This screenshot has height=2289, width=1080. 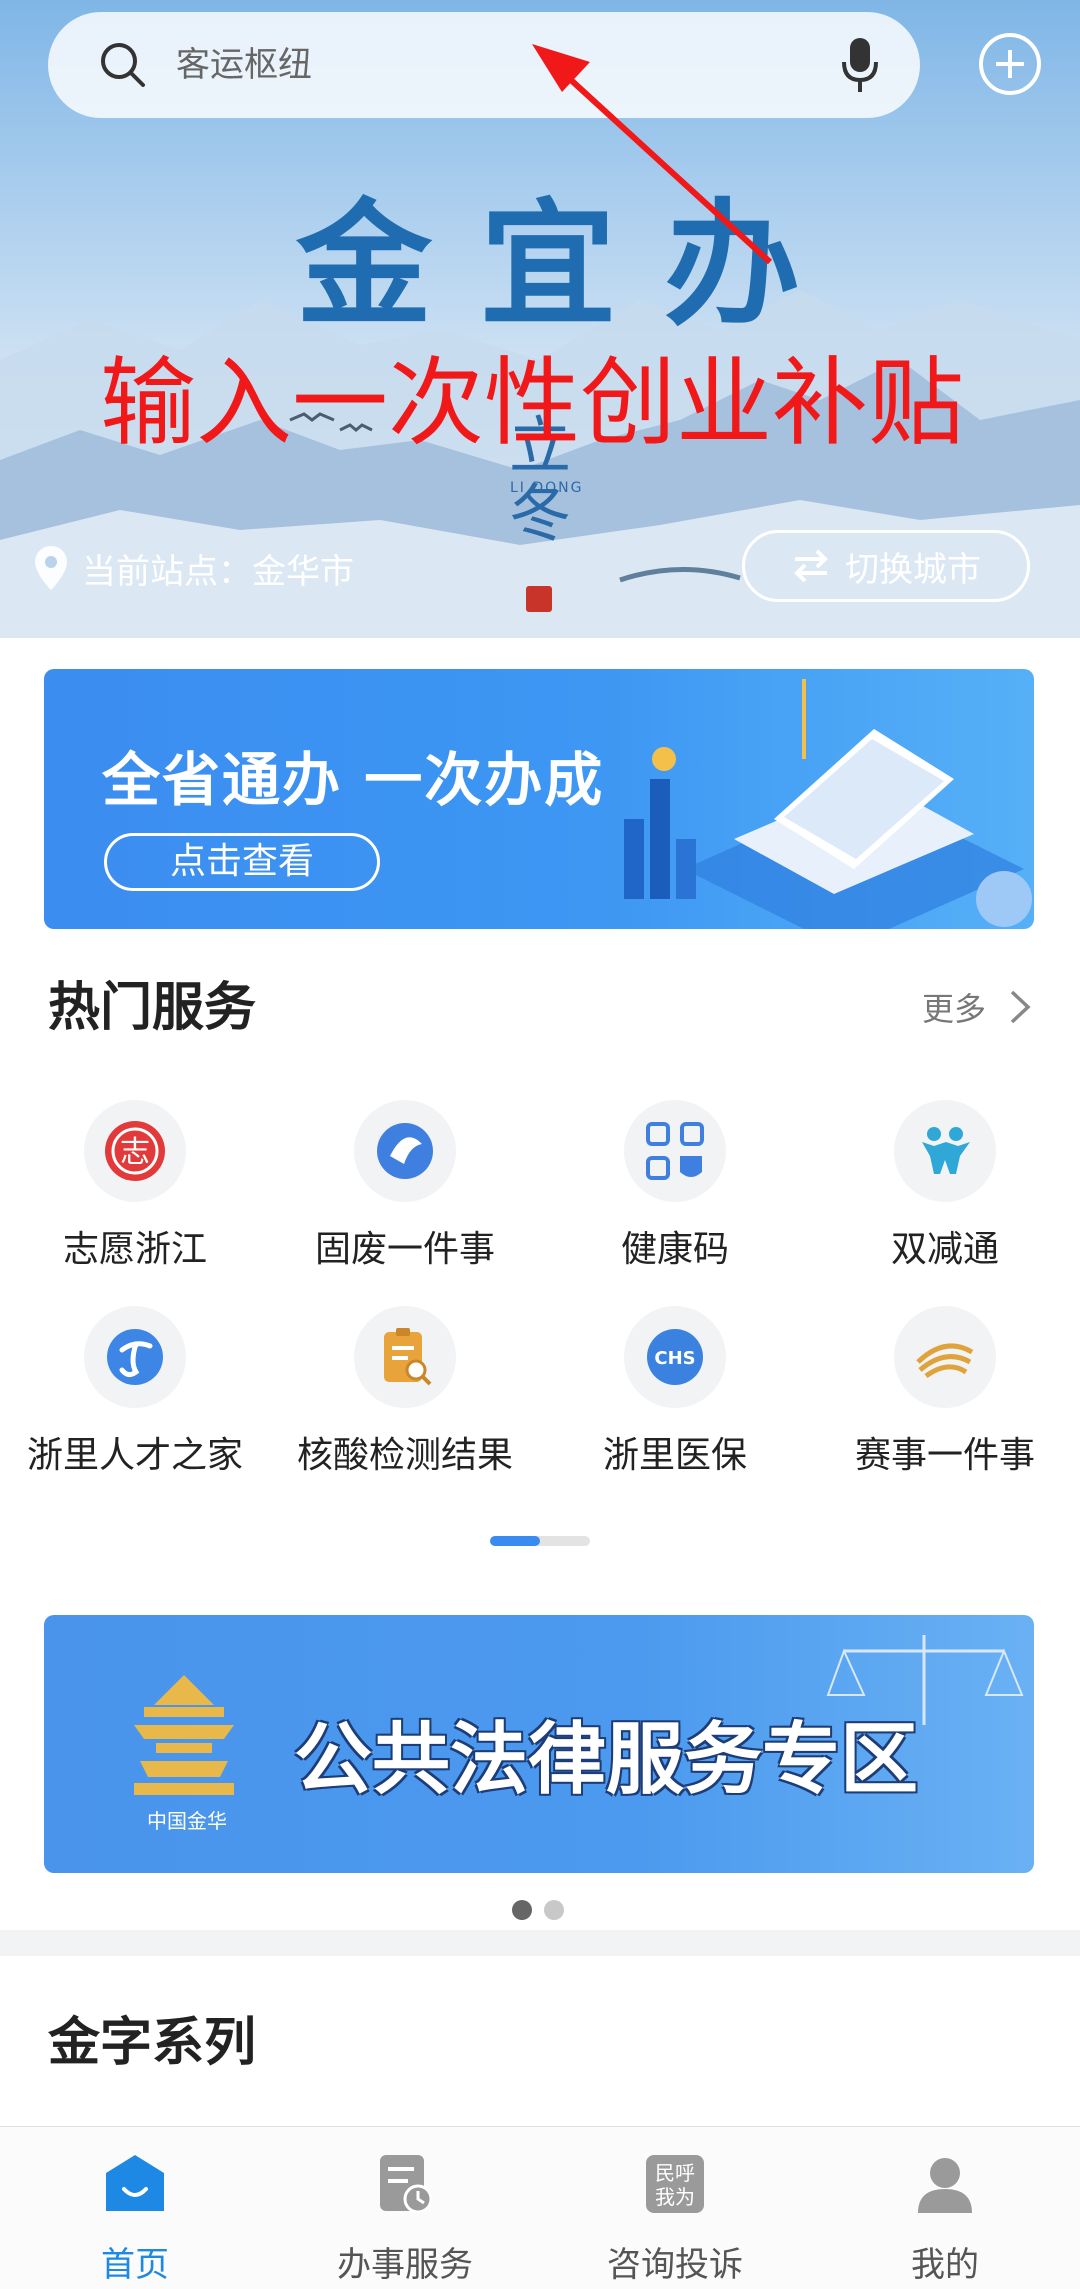 What do you see at coordinates (539, 1744) in the screenshot?
I see `legal-services-banner: 中国金华 公共法律服务专区` at bounding box center [539, 1744].